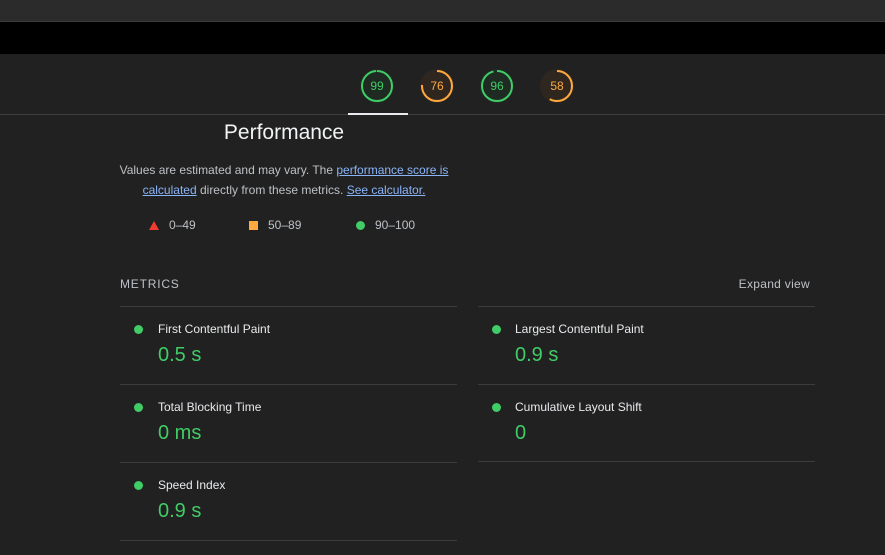  Describe the element at coordinates (180, 511) in the screenshot. I see `metric-si-value: 0.9 s` at that location.